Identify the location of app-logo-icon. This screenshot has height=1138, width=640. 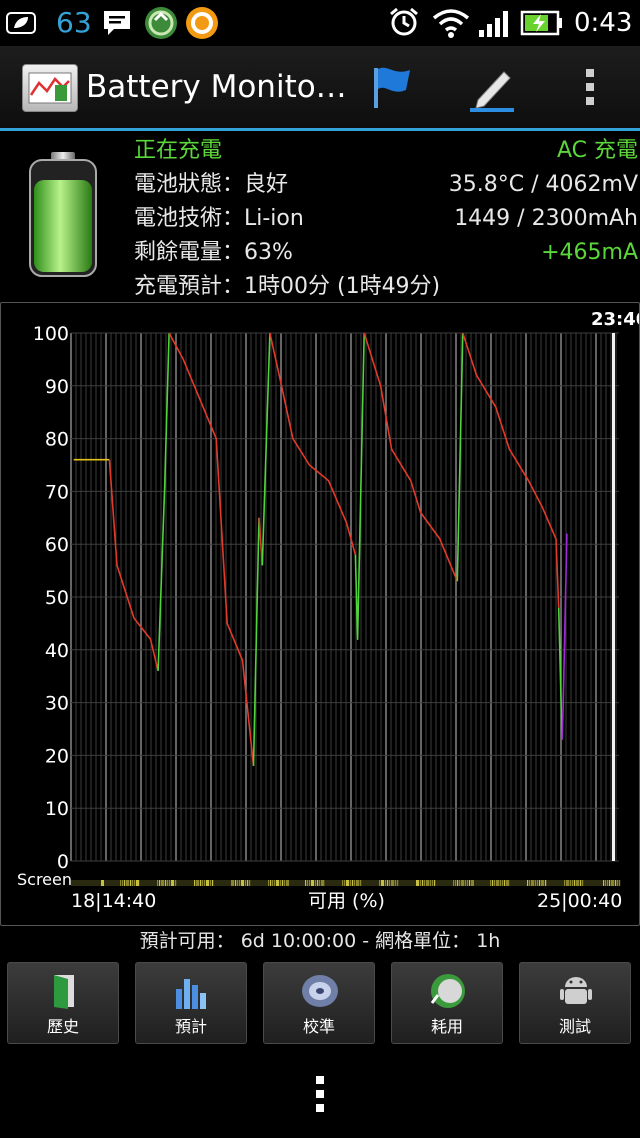
(50, 88).